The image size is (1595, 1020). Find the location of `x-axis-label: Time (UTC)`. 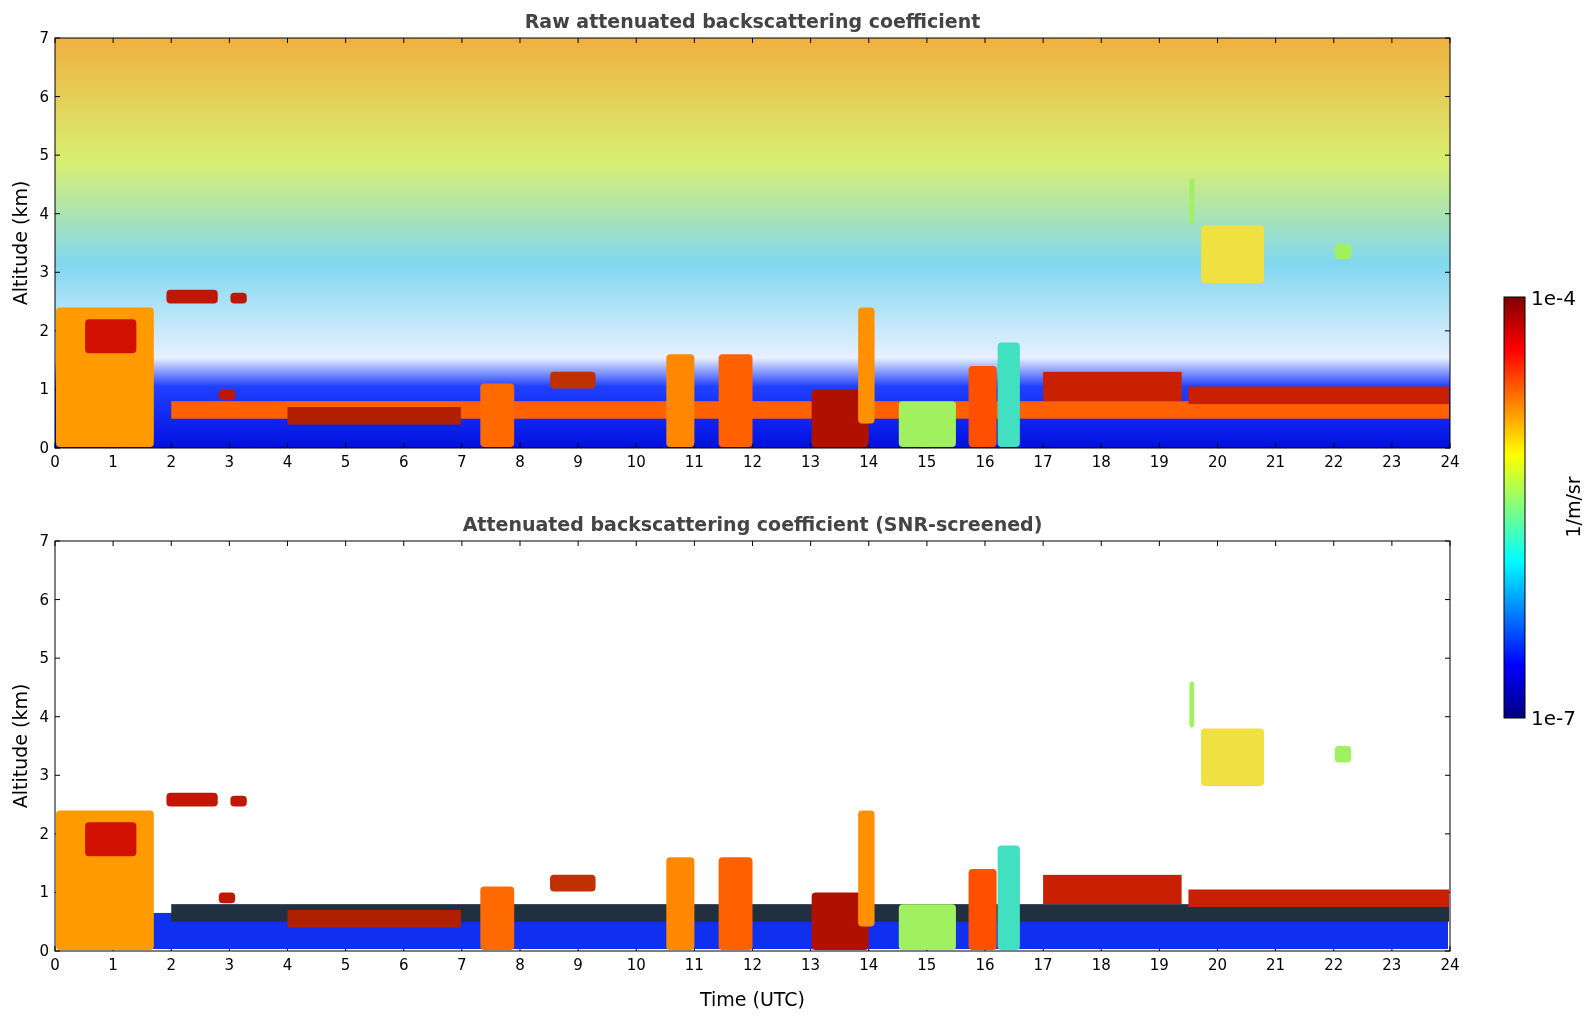

x-axis-label: Time (UTC) is located at coordinates (752, 999).